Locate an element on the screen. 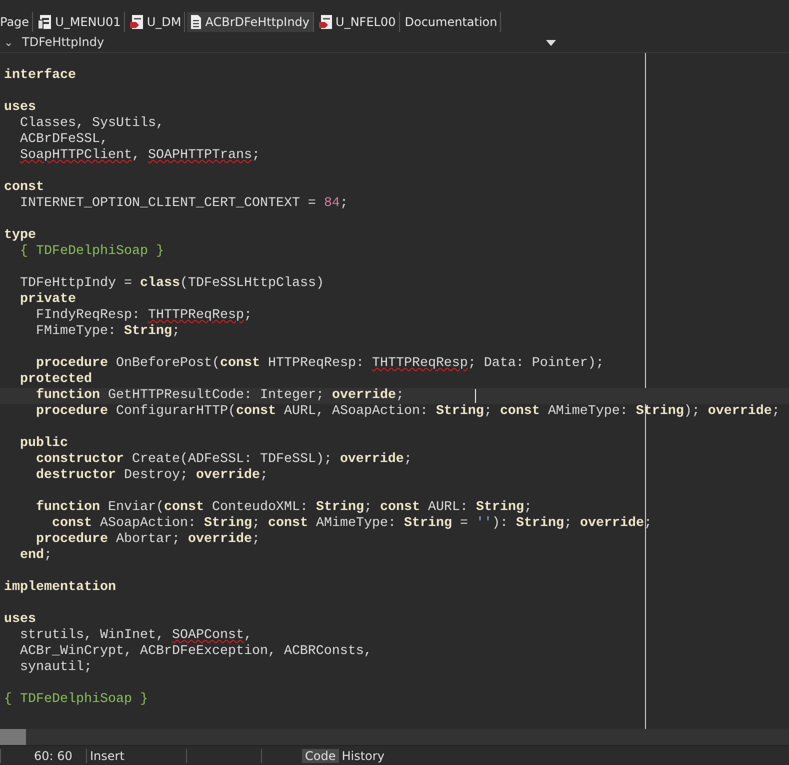  code-text: ConteudoXML: is located at coordinates (260, 507).